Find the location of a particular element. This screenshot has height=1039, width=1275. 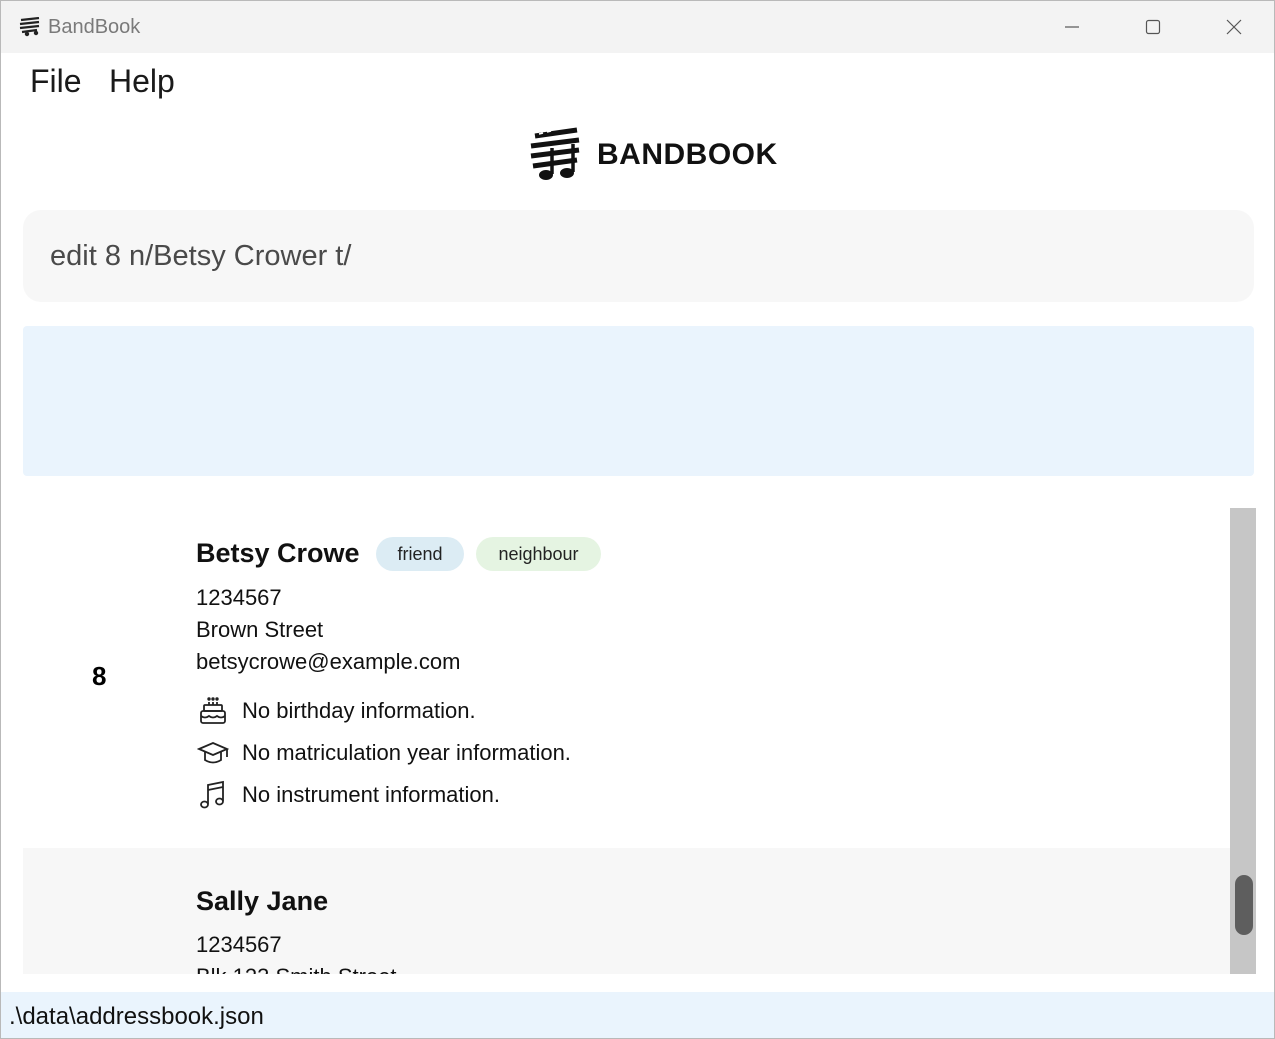

cake-icon is located at coordinates (213, 711).